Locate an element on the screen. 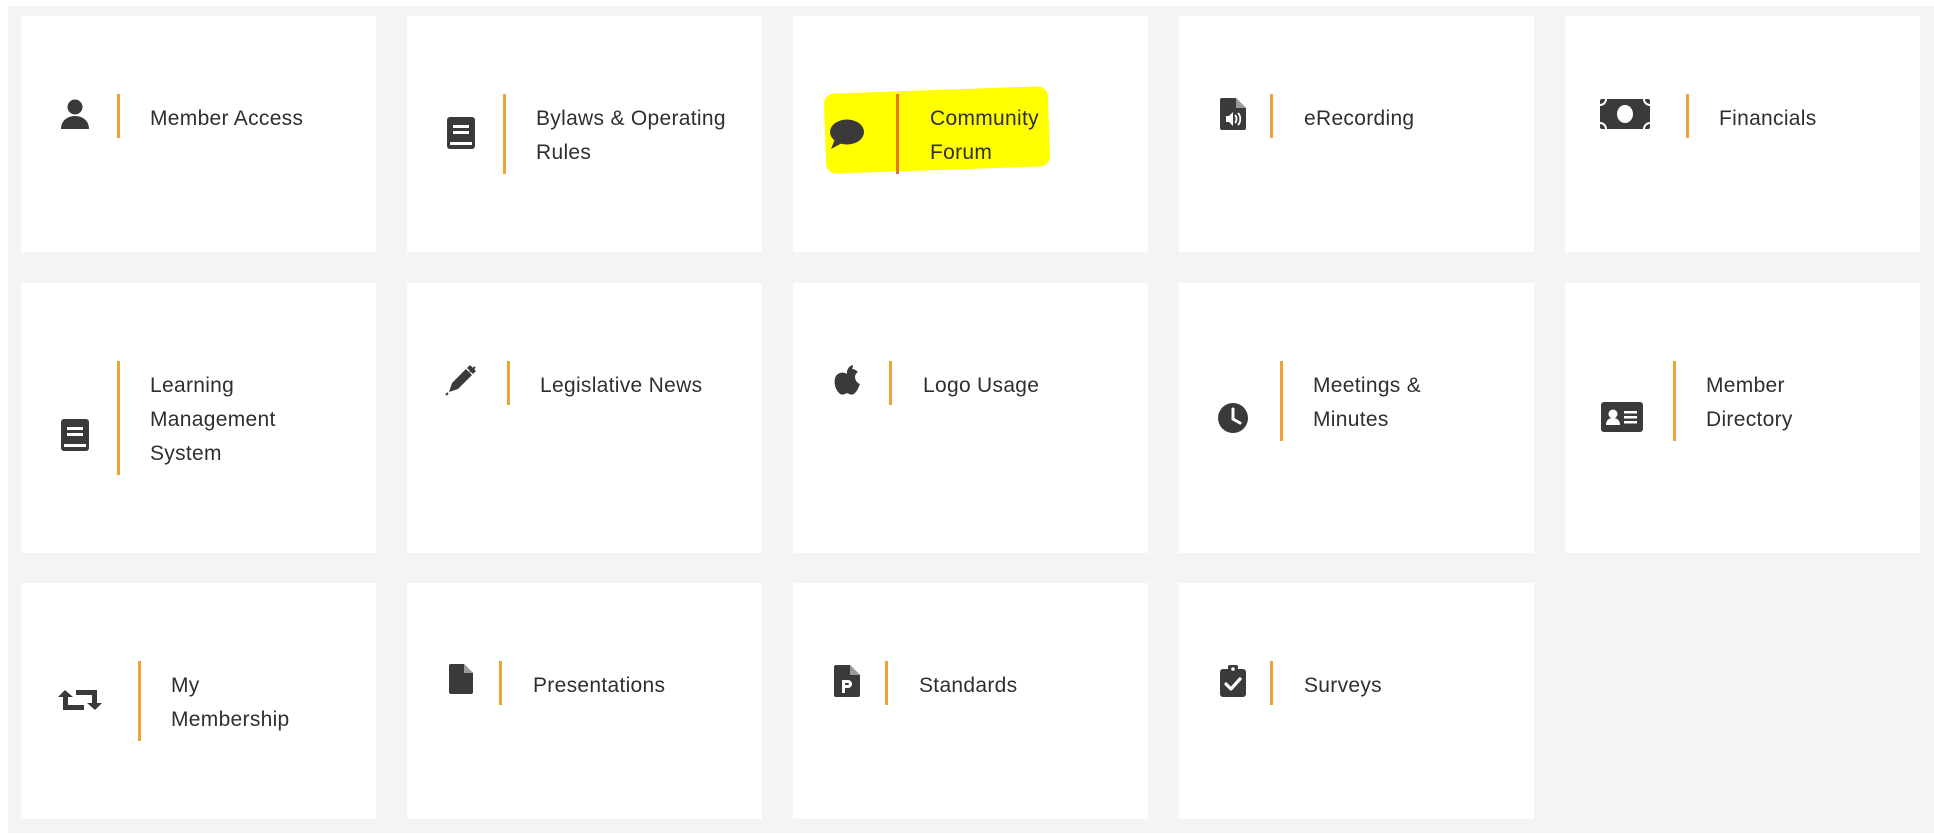 The height and width of the screenshot is (834, 1934). user-icon is located at coordinates (75, 114).